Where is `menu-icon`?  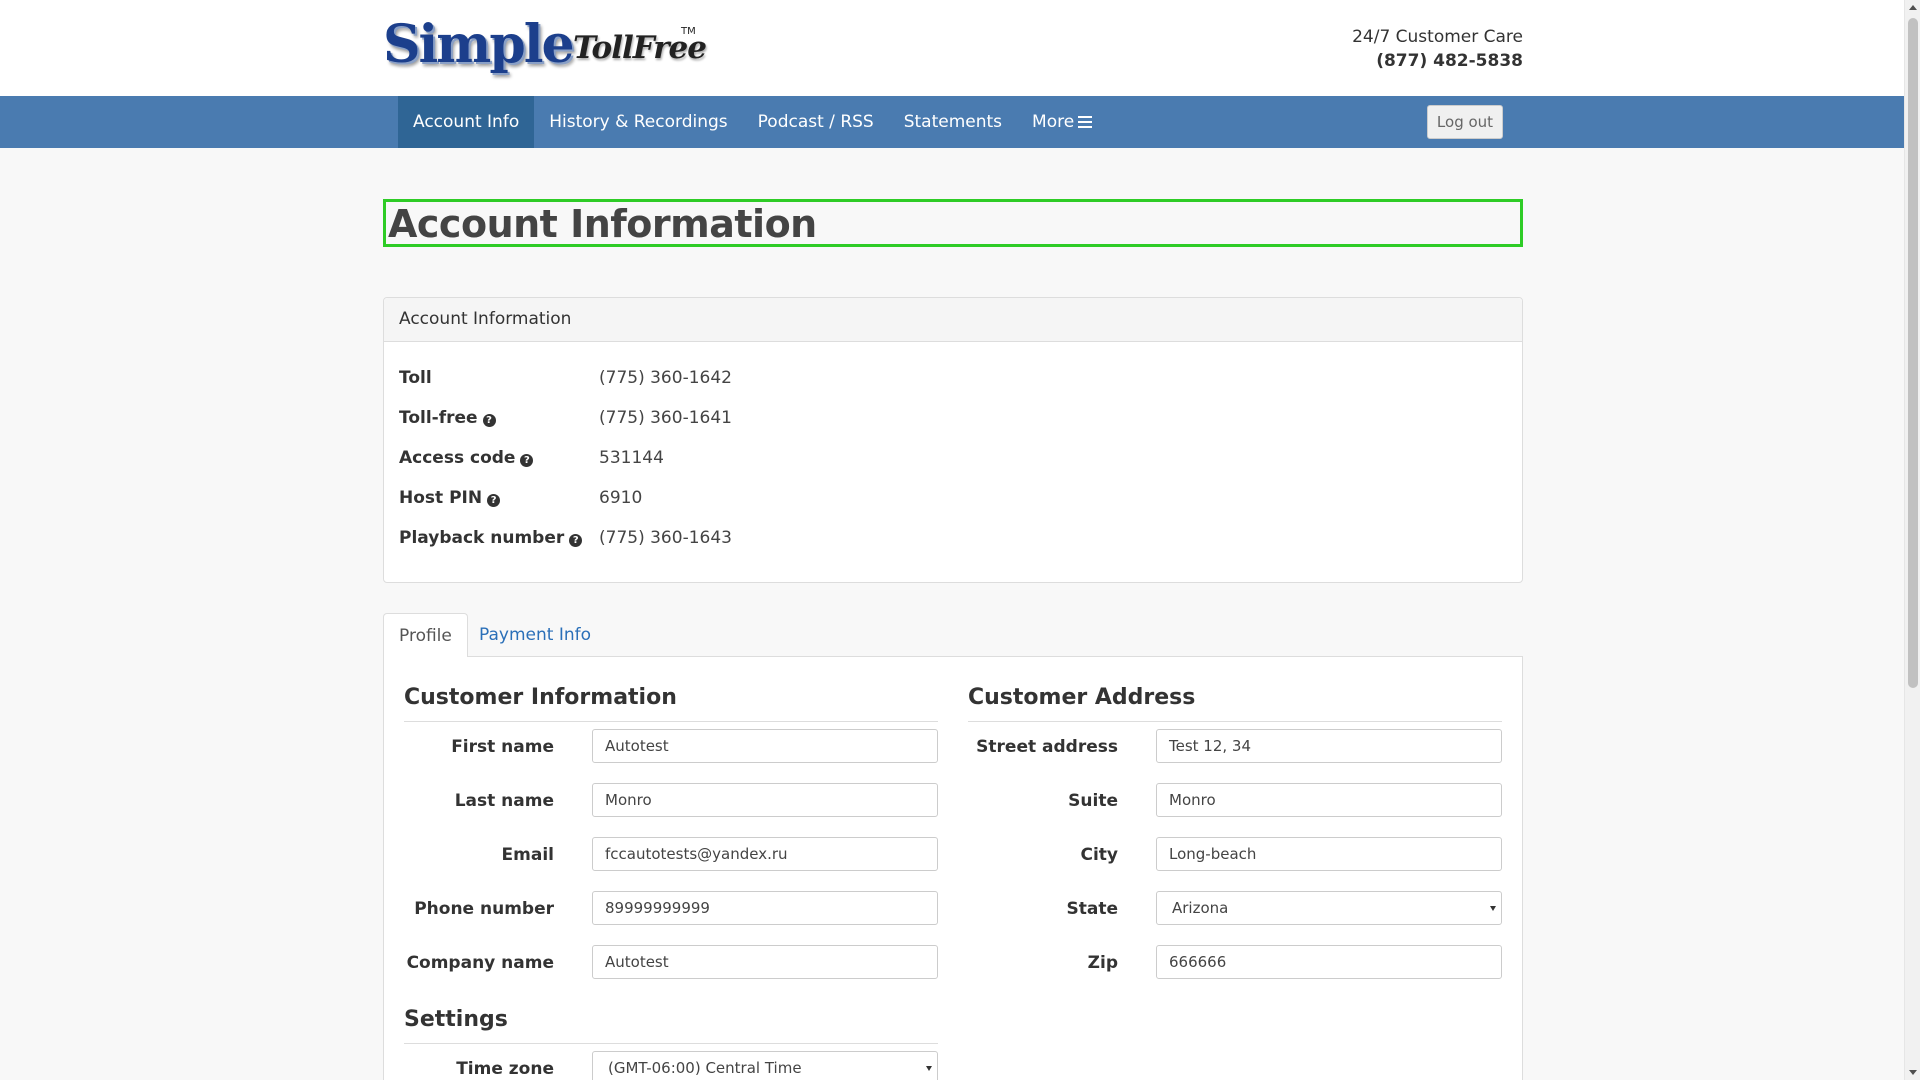 menu-icon is located at coordinates (1085, 122).